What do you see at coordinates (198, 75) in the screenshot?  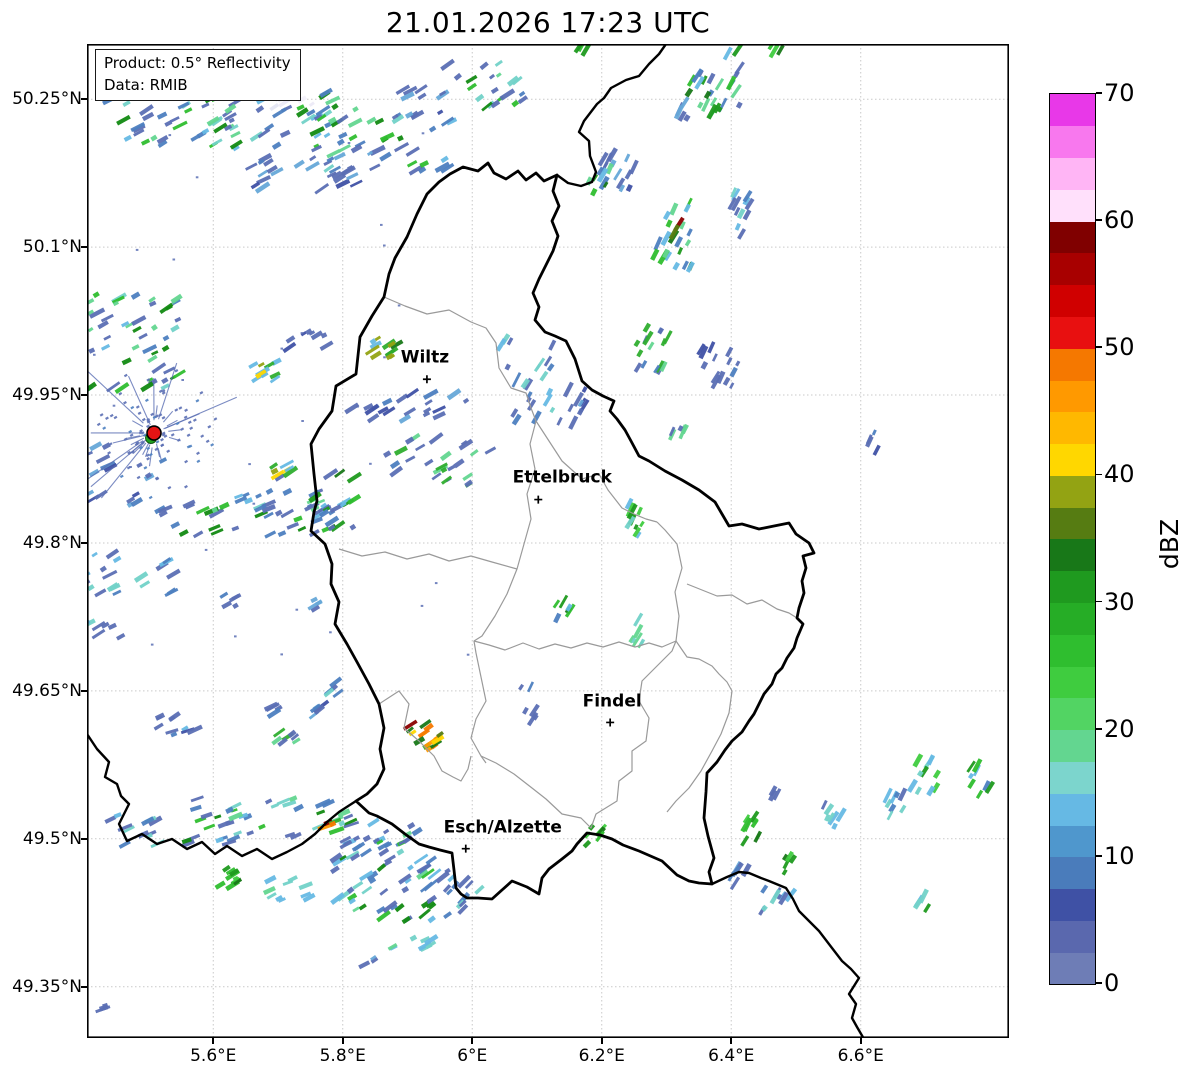 I see `product-info-box: Product: 0.5° Reflectivity Data: RMIB` at bounding box center [198, 75].